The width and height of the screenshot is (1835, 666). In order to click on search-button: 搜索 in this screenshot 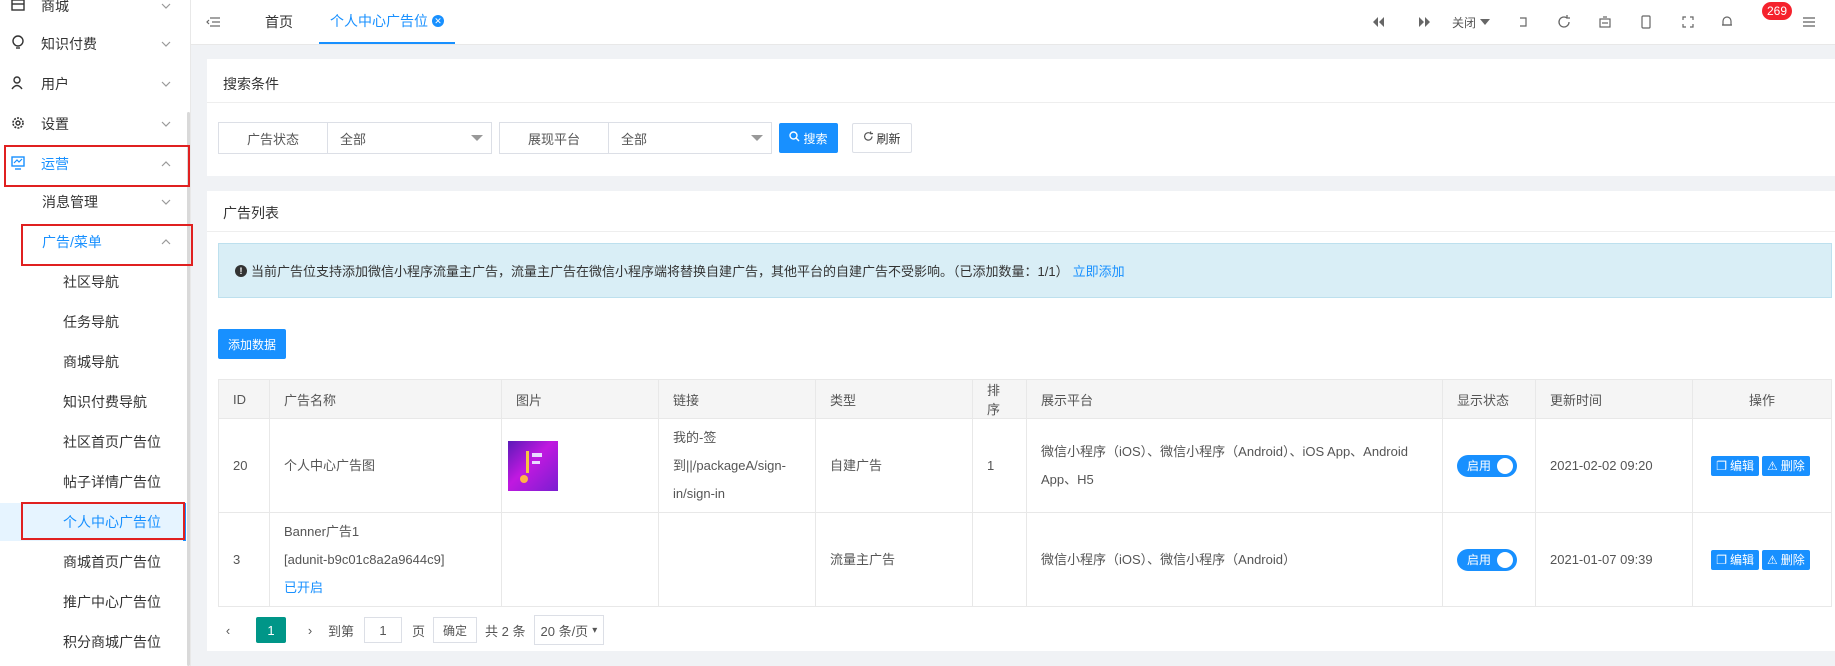, I will do `click(808, 138)`.